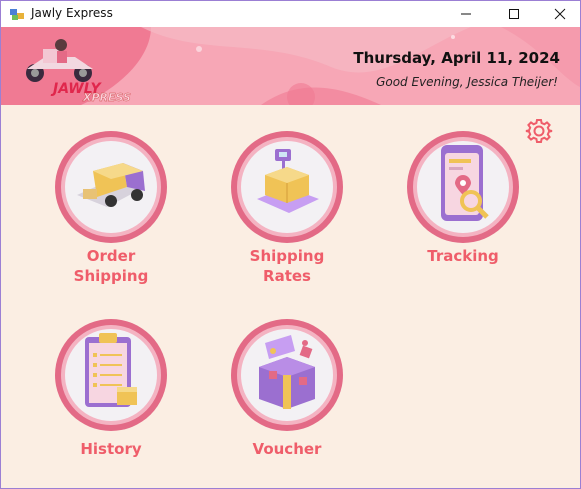 This screenshot has height=489, width=581. What do you see at coordinates (287, 276) in the screenshot?
I see `shipping-rates-label-line2: Rates` at bounding box center [287, 276].